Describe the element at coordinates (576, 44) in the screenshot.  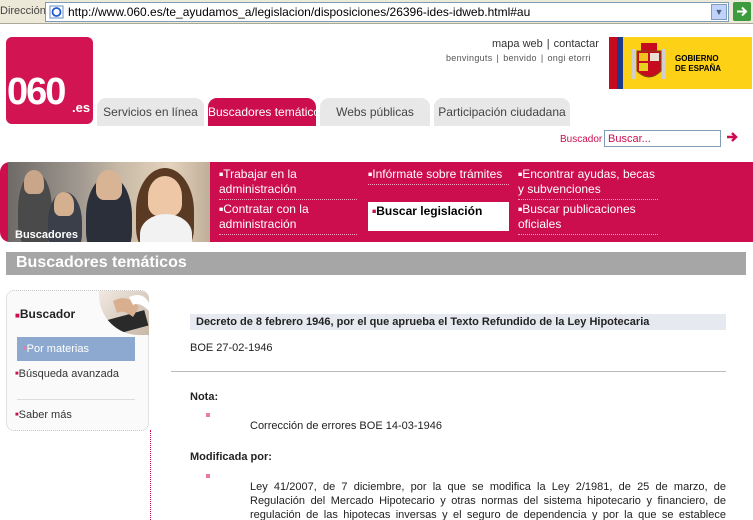
I see `contact-link: contactar` at that location.